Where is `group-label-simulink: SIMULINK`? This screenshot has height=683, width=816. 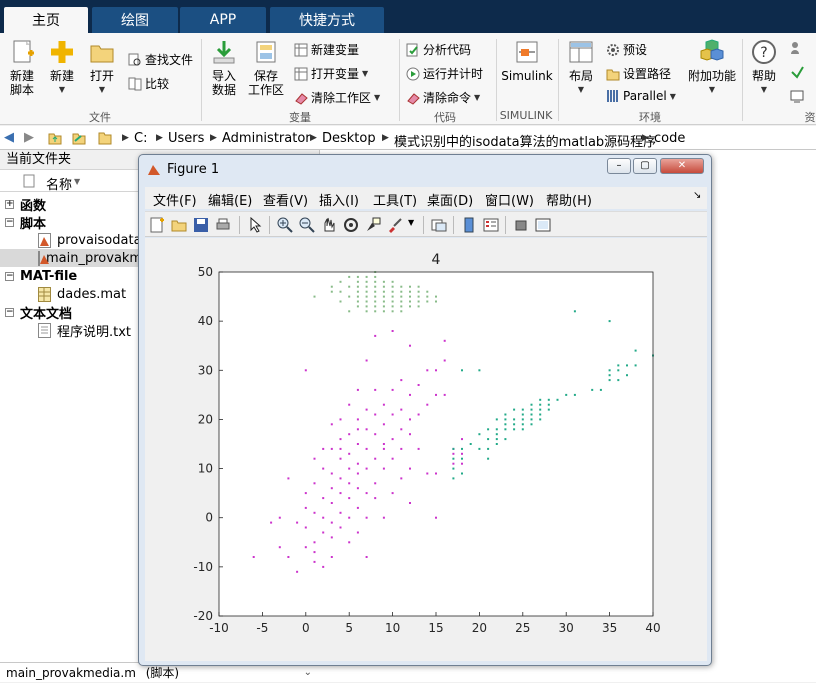
group-label-simulink: SIMULINK is located at coordinates (526, 115).